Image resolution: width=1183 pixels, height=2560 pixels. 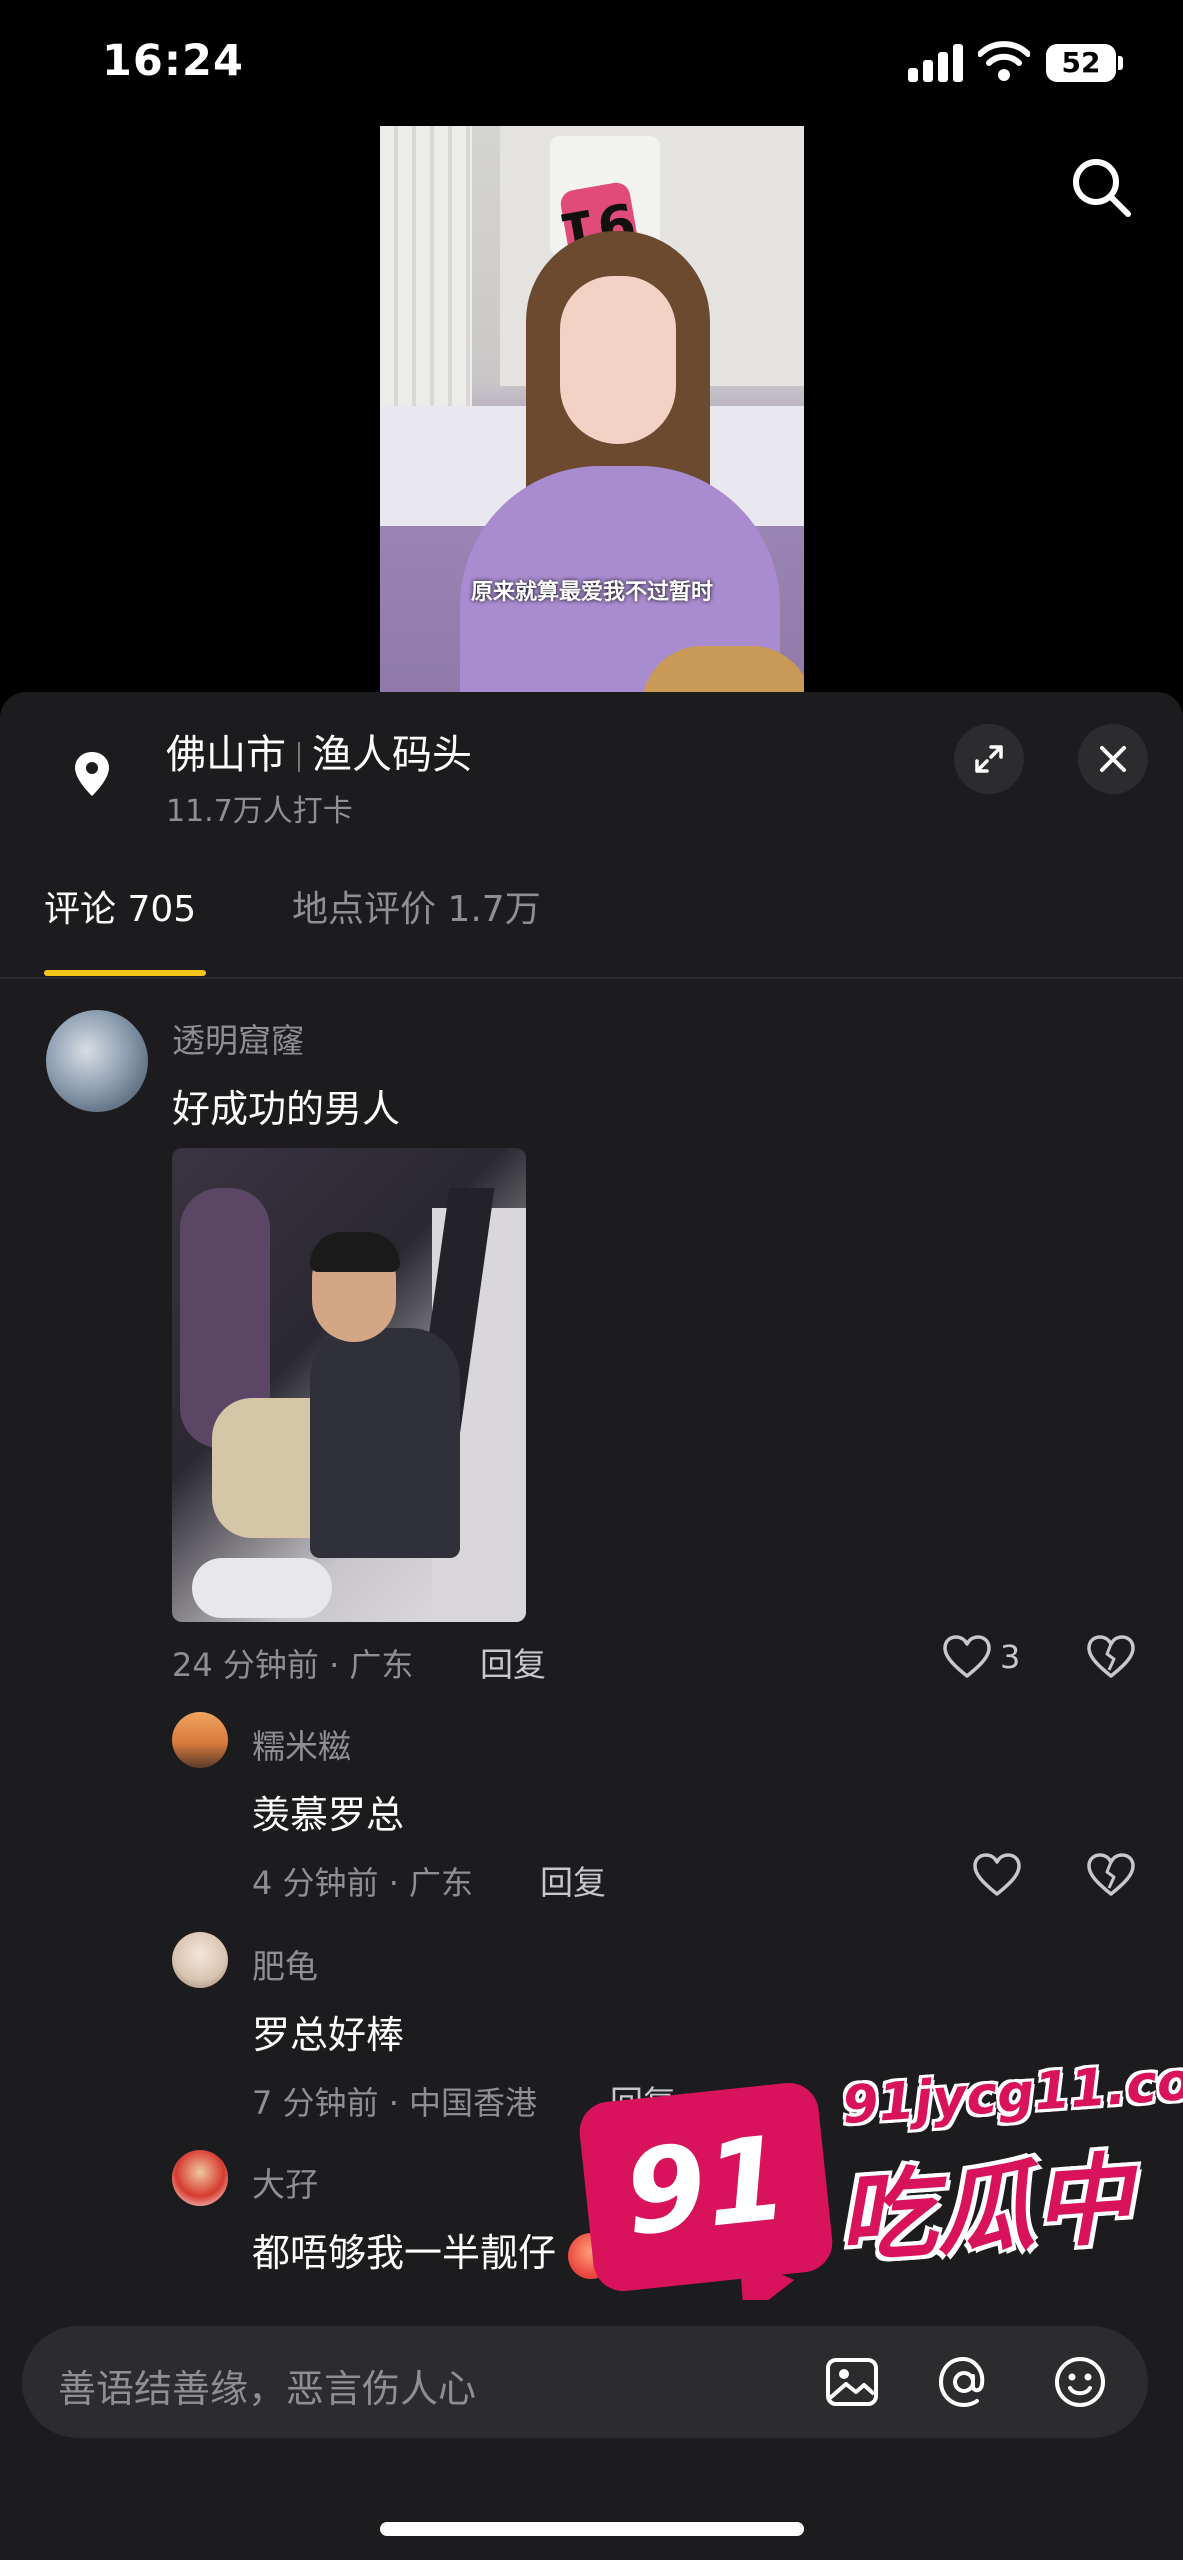 I want to click on expand-button, so click(x=989, y=759).